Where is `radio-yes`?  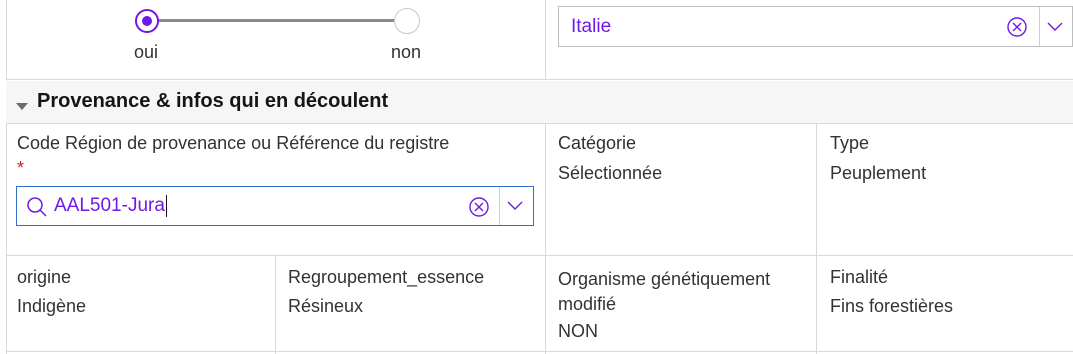
radio-yes is located at coordinates (147, 21).